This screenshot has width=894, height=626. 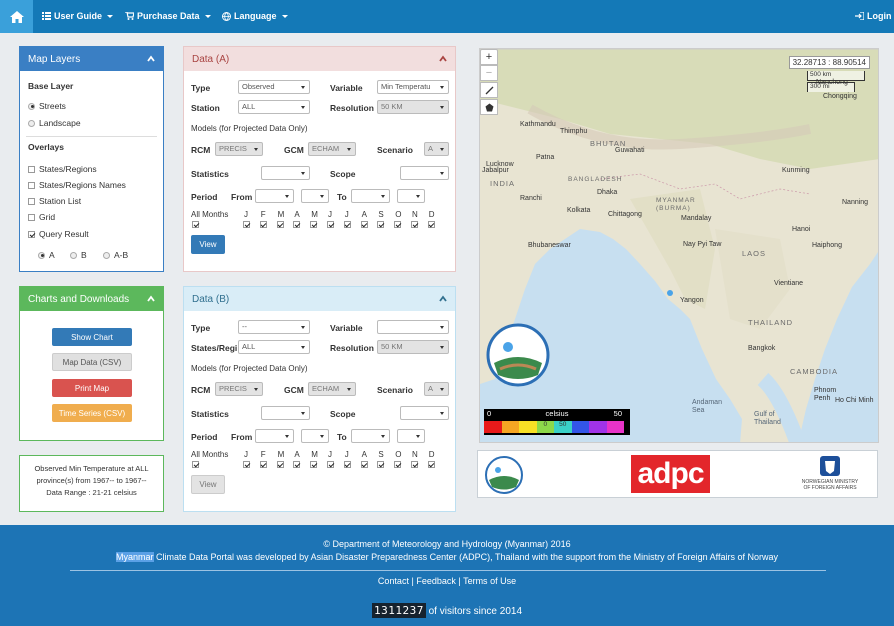 What do you see at coordinates (91, 59) in the screenshot?
I see `map-layers-header: Map Layers` at bounding box center [91, 59].